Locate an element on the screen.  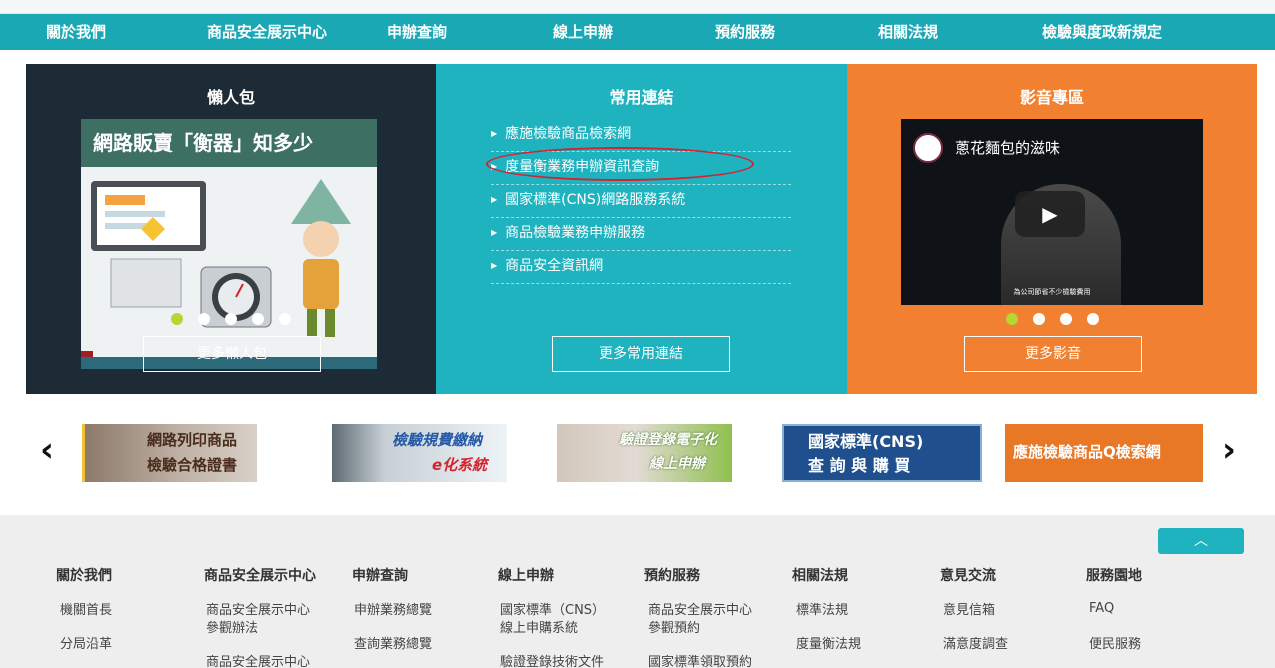
nav-reservation: 預約服務 is located at coordinates (745, 32).